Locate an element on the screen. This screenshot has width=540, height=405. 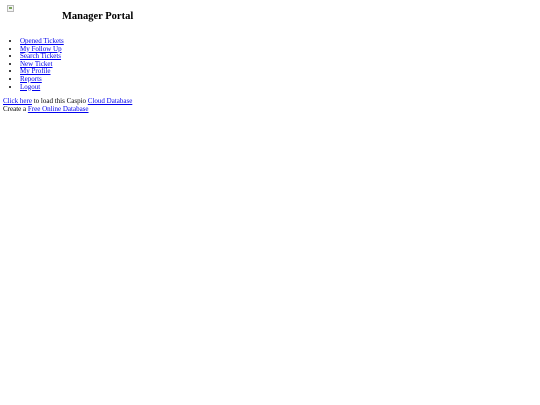
free-online-database-link: Free Online Database is located at coordinates (58, 109).